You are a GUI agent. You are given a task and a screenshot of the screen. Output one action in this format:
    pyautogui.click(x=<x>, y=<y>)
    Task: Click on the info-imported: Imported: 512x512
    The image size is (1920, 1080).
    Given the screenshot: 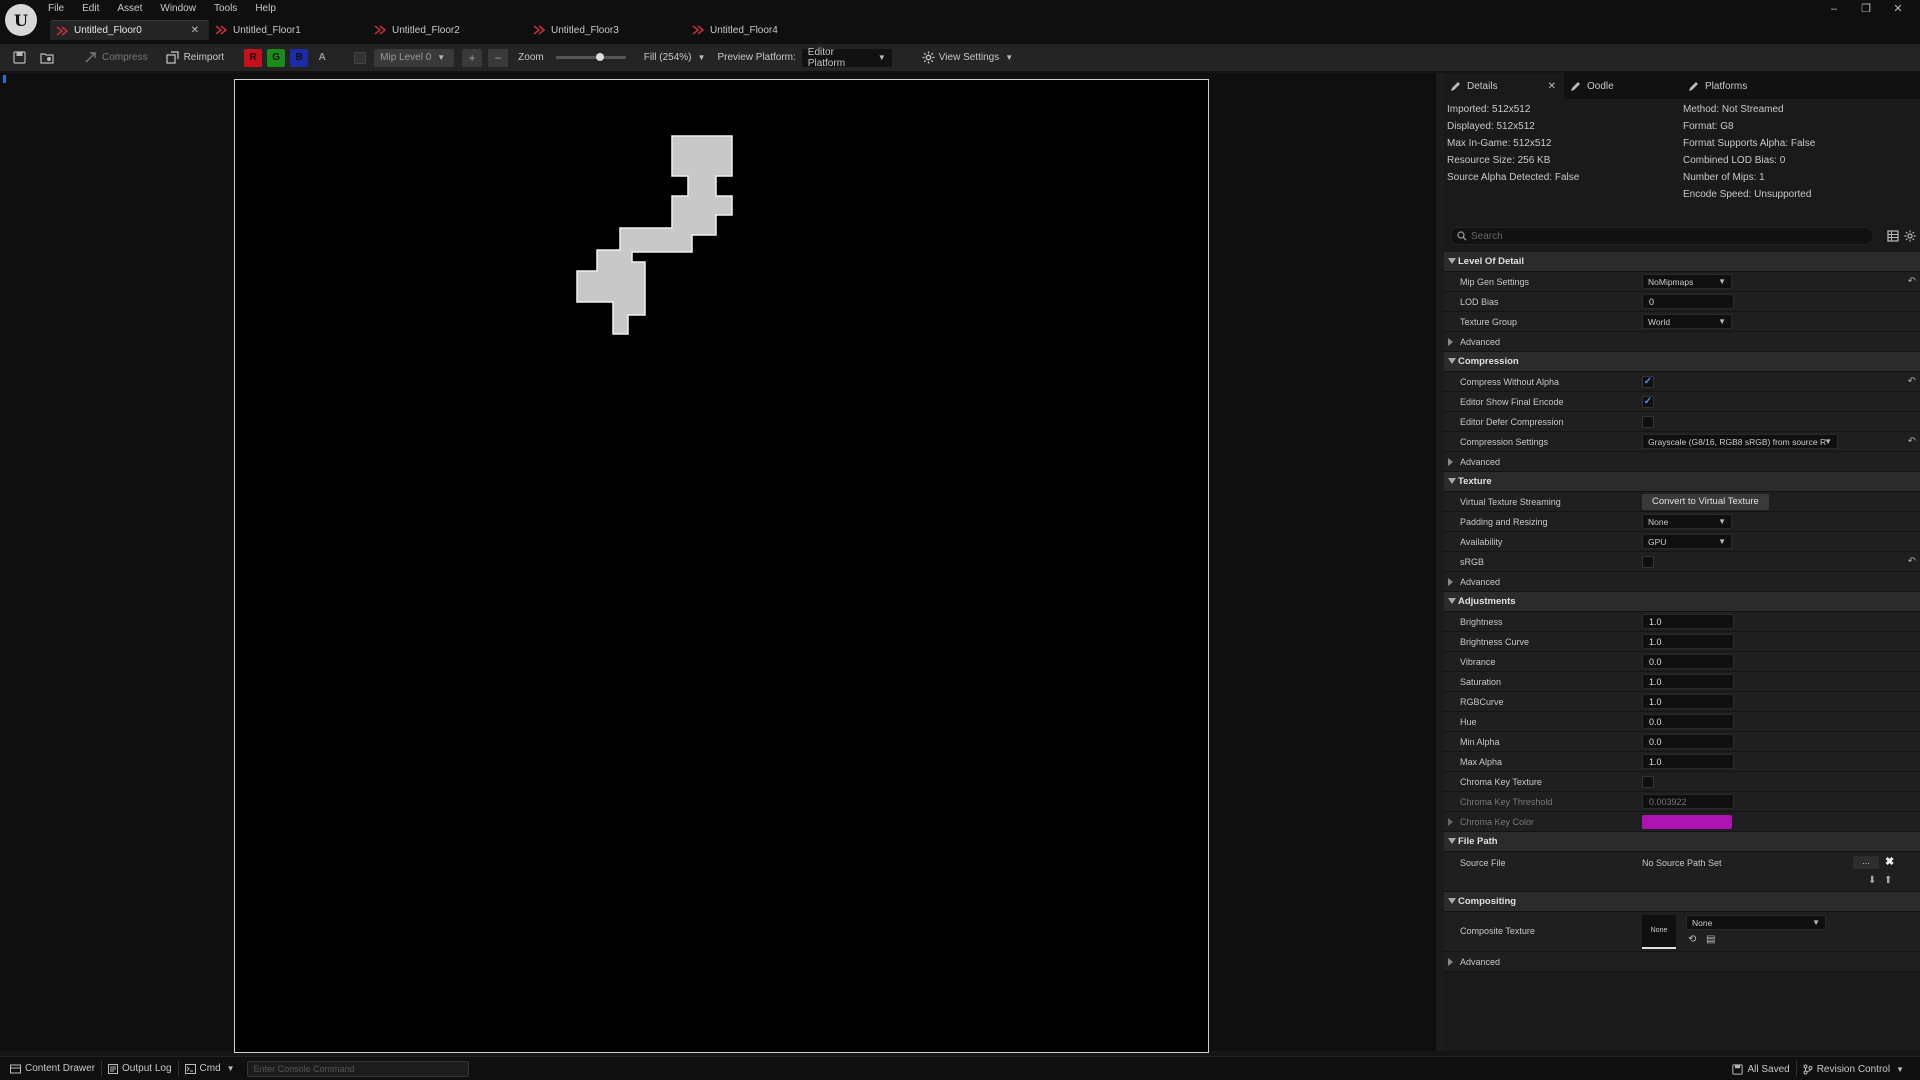 What is the action you would take?
    pyautogui.click(x=1489, y=109)
    